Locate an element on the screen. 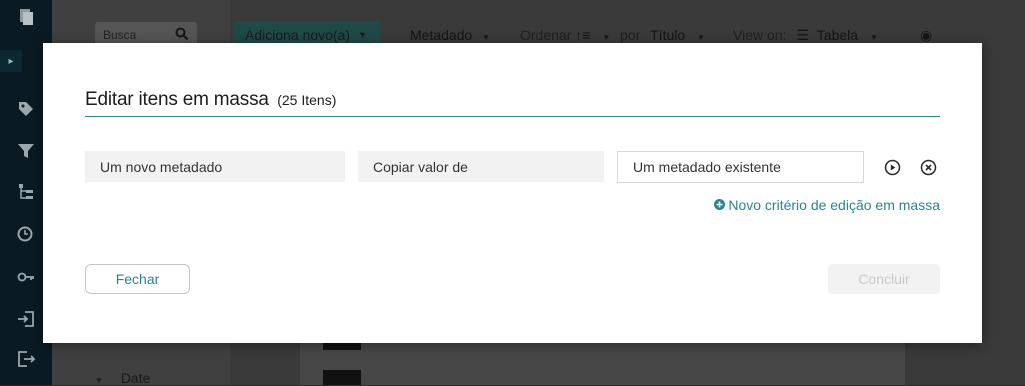 The width and height of the screenshot is (1025, 386). import-icon is located at coordinates (26, 319).